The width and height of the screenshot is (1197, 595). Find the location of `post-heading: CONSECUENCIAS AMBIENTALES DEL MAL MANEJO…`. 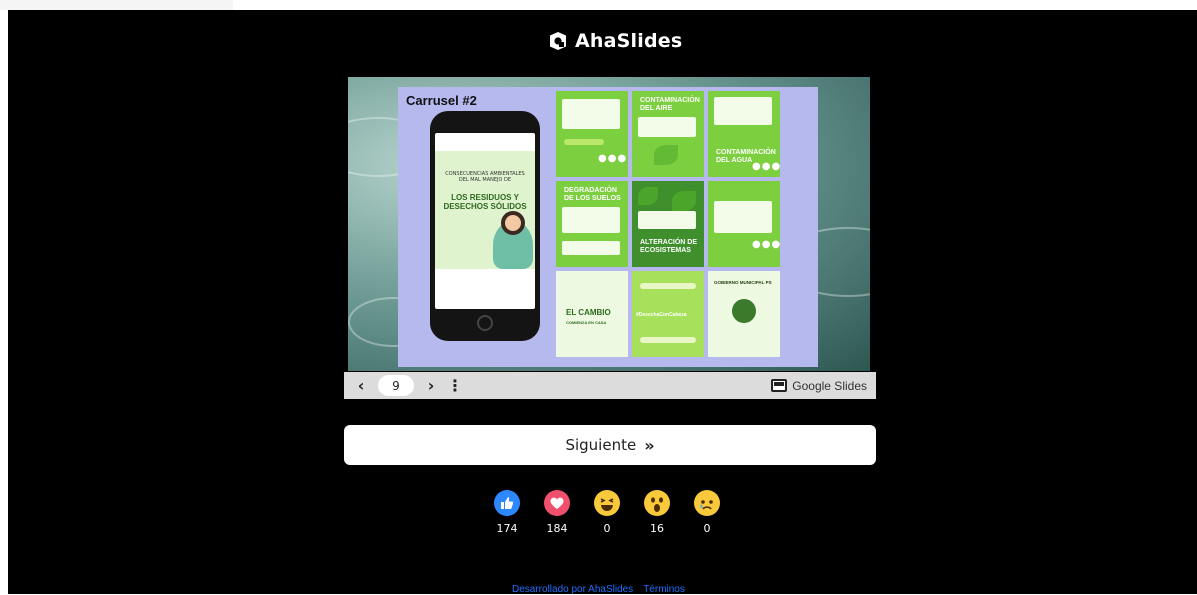

post-heading: CONSECUENCIAS AMBIENTALES DEL MAL MANEJO… is located at coordinates (485, 177).